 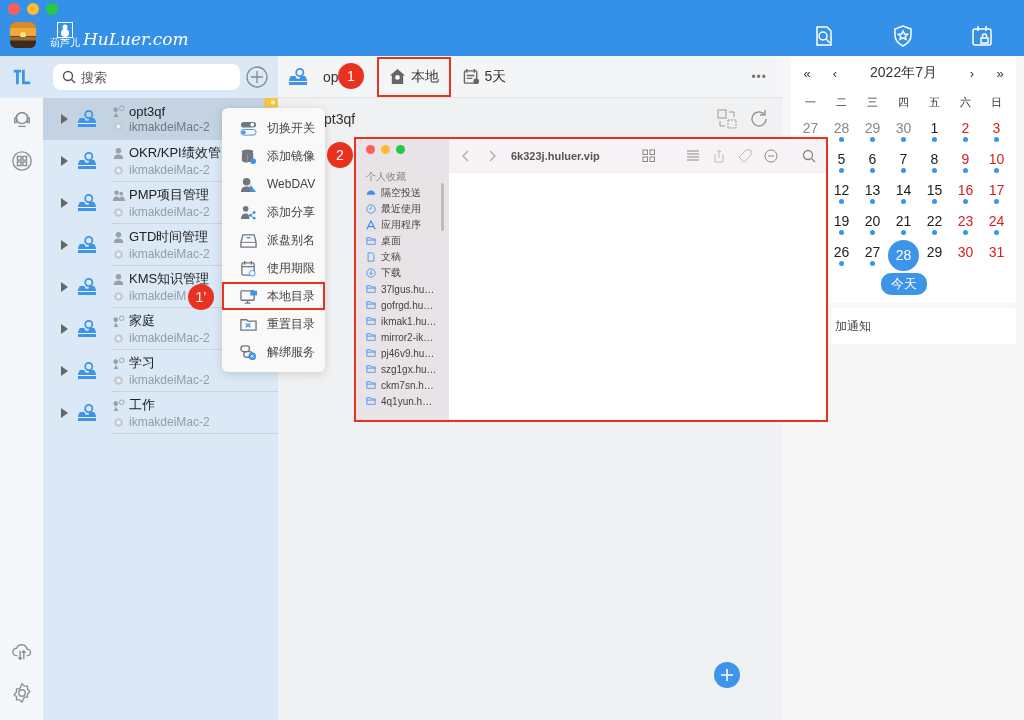 What do you see at coordinates (996, 252) in the screenshot?
I see `calendar-day: 31` at bounding box center [996, 252].